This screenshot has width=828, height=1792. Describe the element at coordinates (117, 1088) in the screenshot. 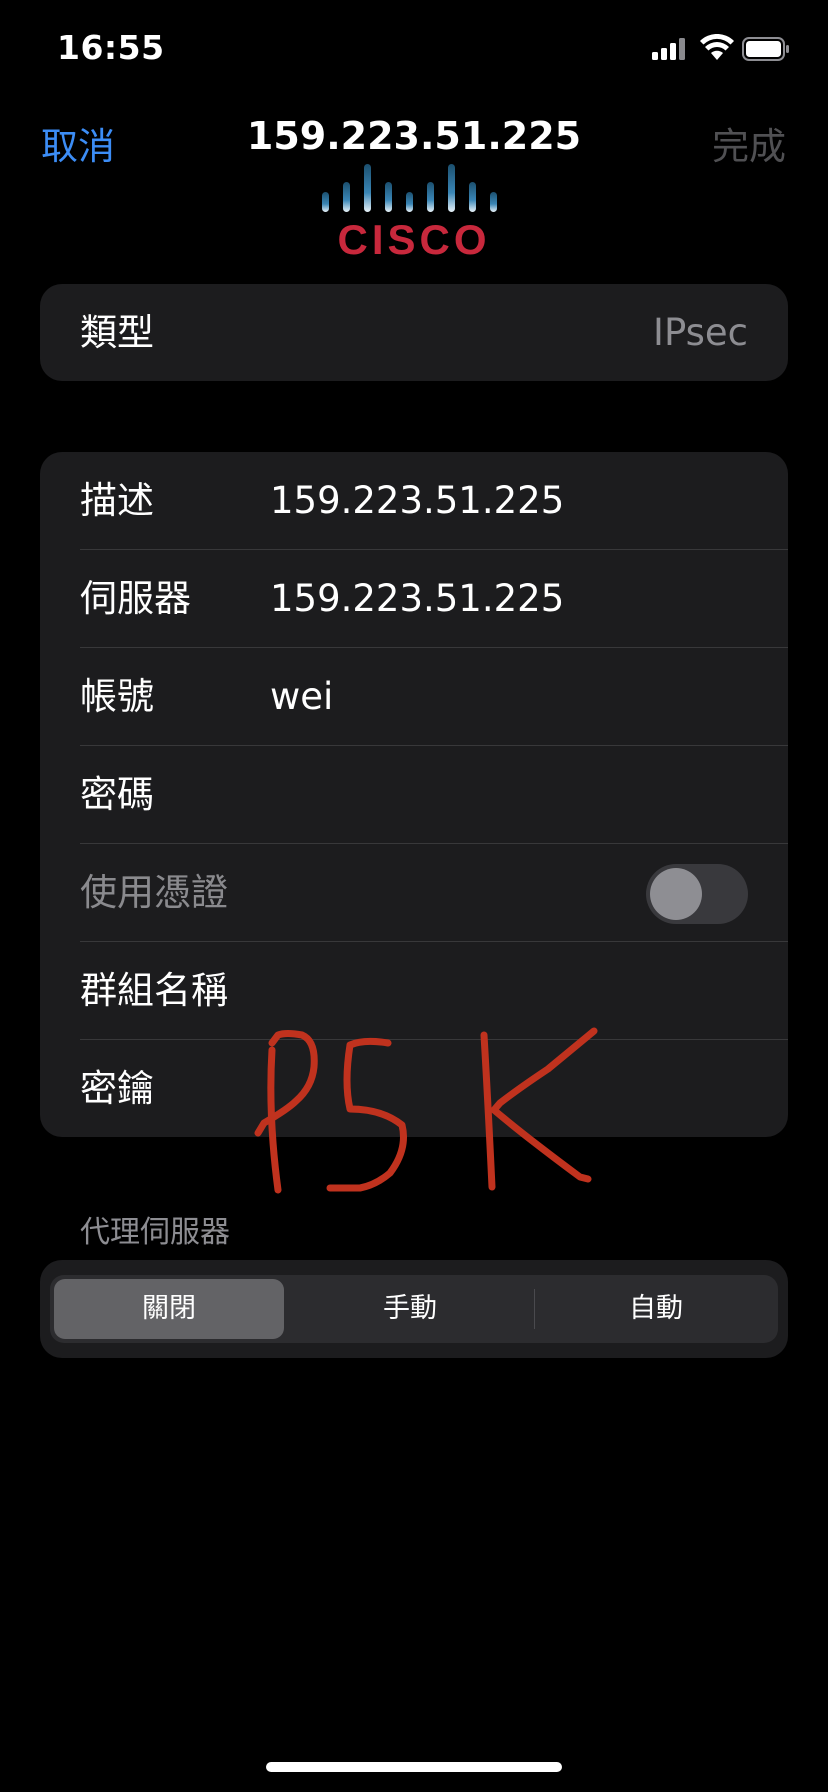

I see `secret-label: 密鑰` at that location.